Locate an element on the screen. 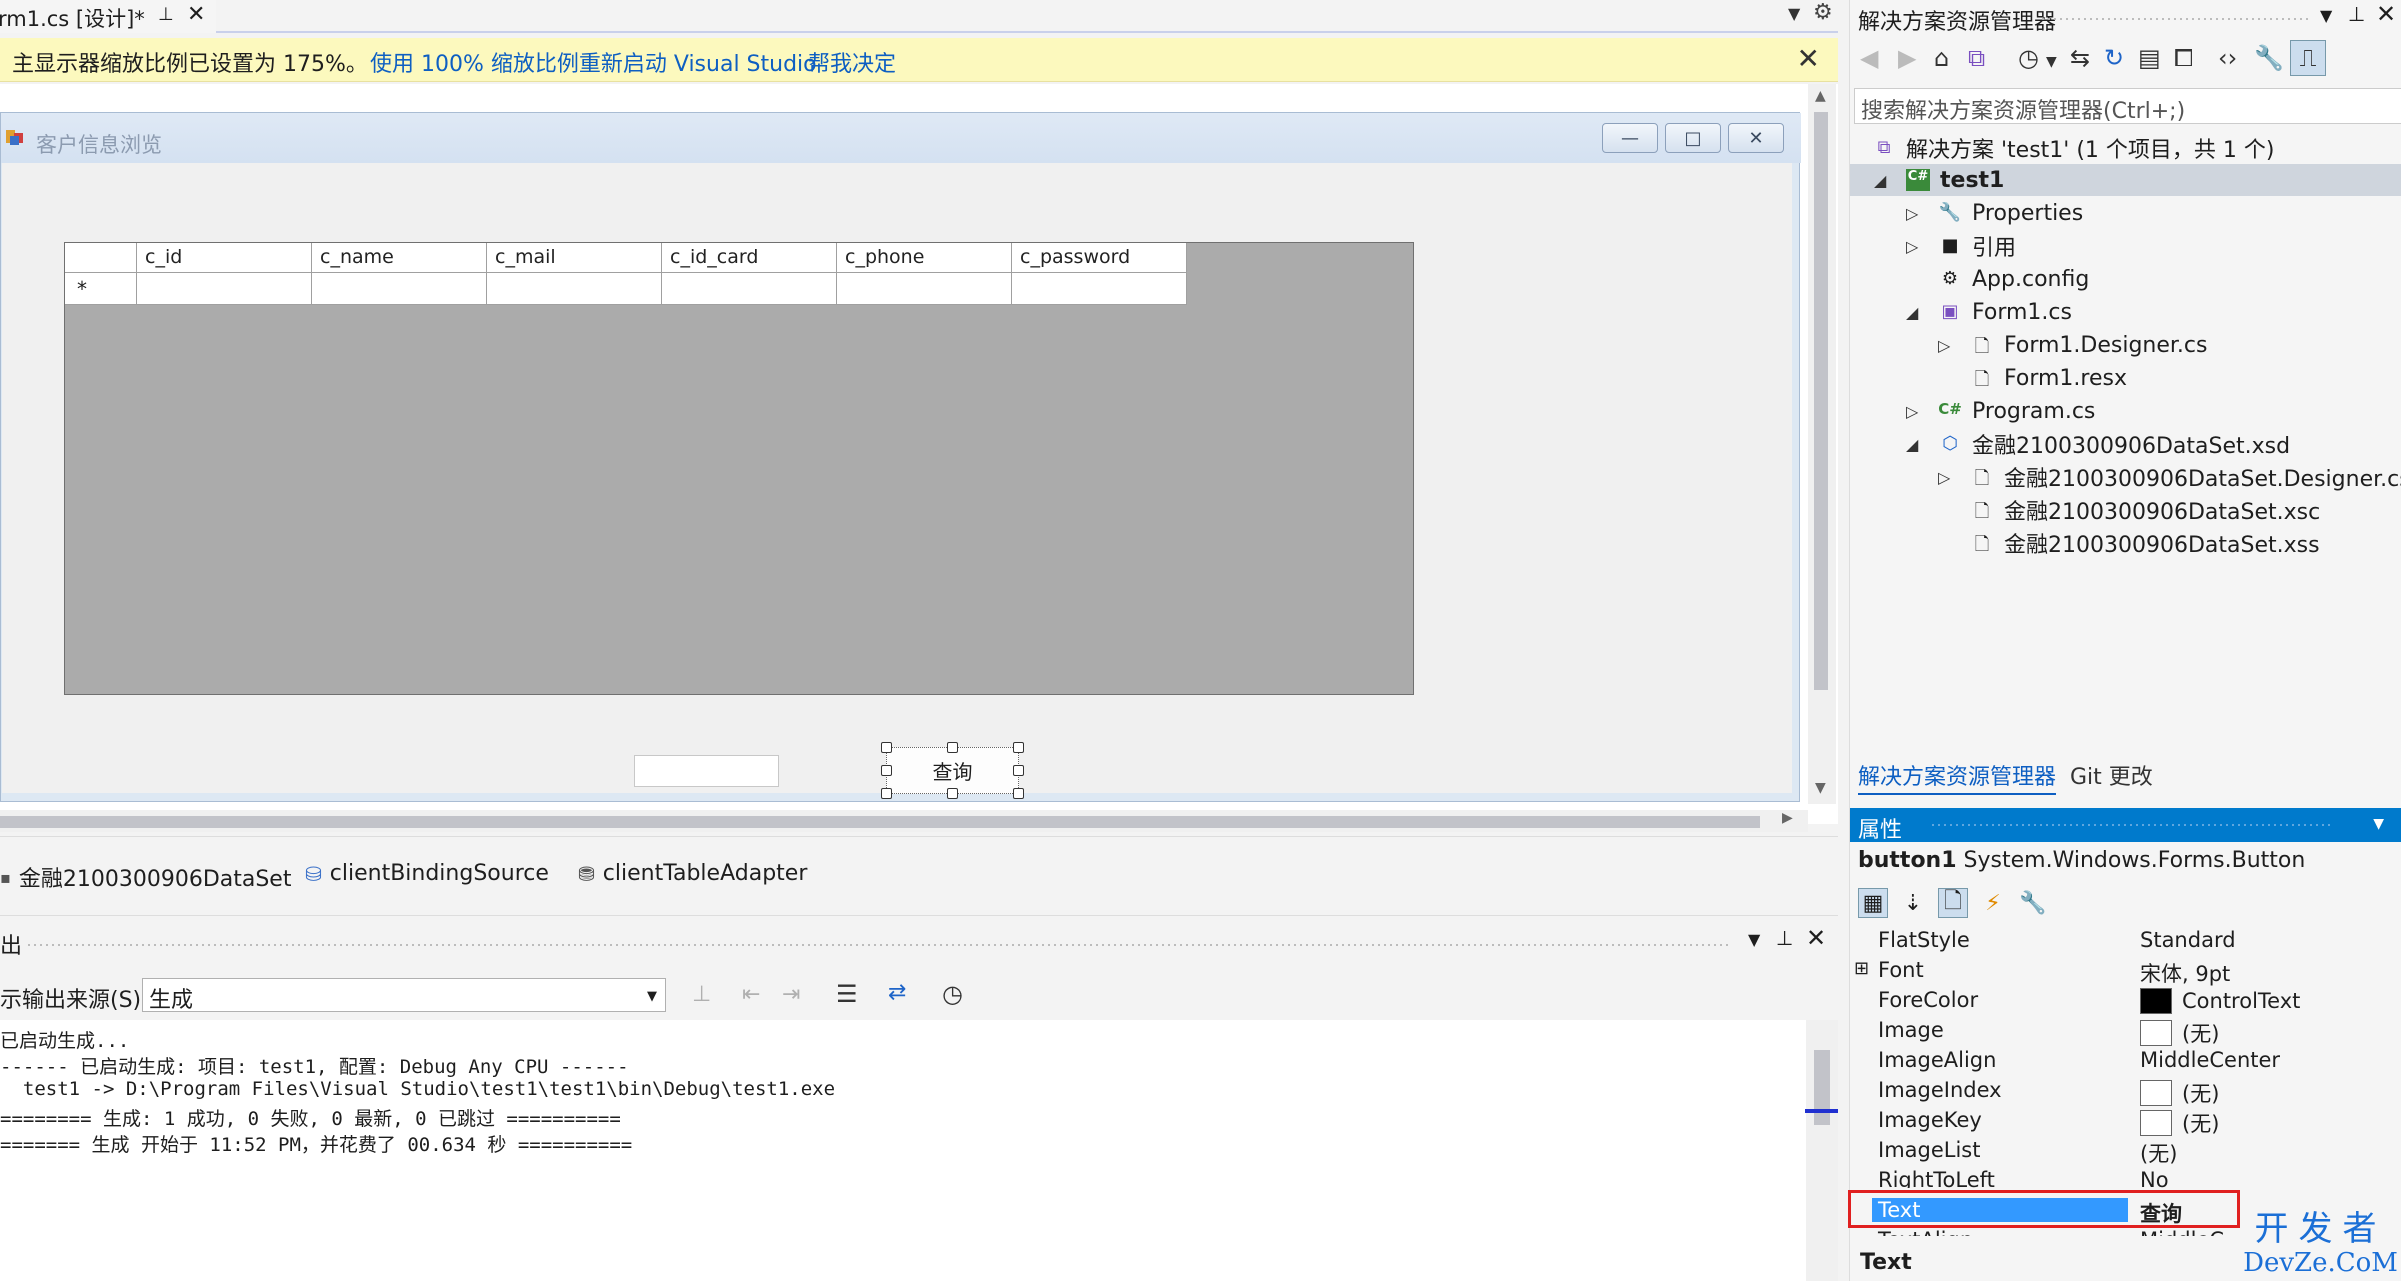 The width and height of the screenshot is (2401, 1281). help-decide-link: 帮我决定 is located at coordinates (852, 62).